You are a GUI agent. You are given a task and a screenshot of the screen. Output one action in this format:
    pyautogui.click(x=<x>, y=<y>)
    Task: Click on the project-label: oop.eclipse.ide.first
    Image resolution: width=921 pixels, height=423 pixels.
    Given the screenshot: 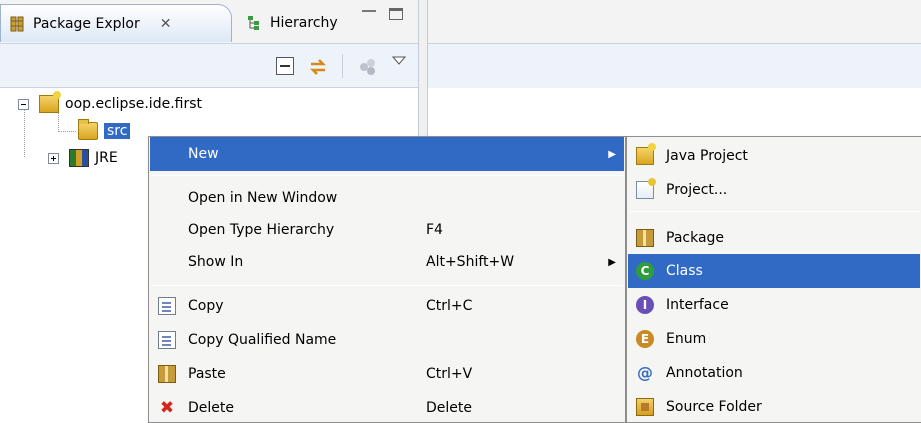 What is the action you would take?
    pyautogui.click(x=133, y=104)
    